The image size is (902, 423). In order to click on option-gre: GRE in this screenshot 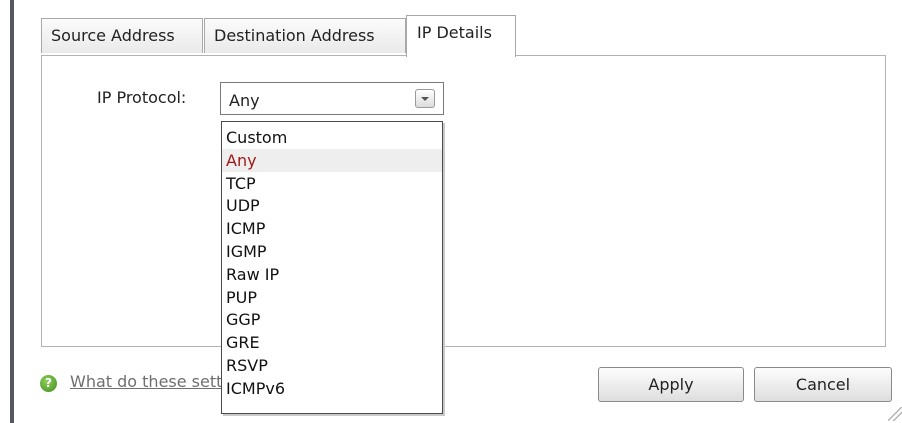, I will do `click(332, 342)`.